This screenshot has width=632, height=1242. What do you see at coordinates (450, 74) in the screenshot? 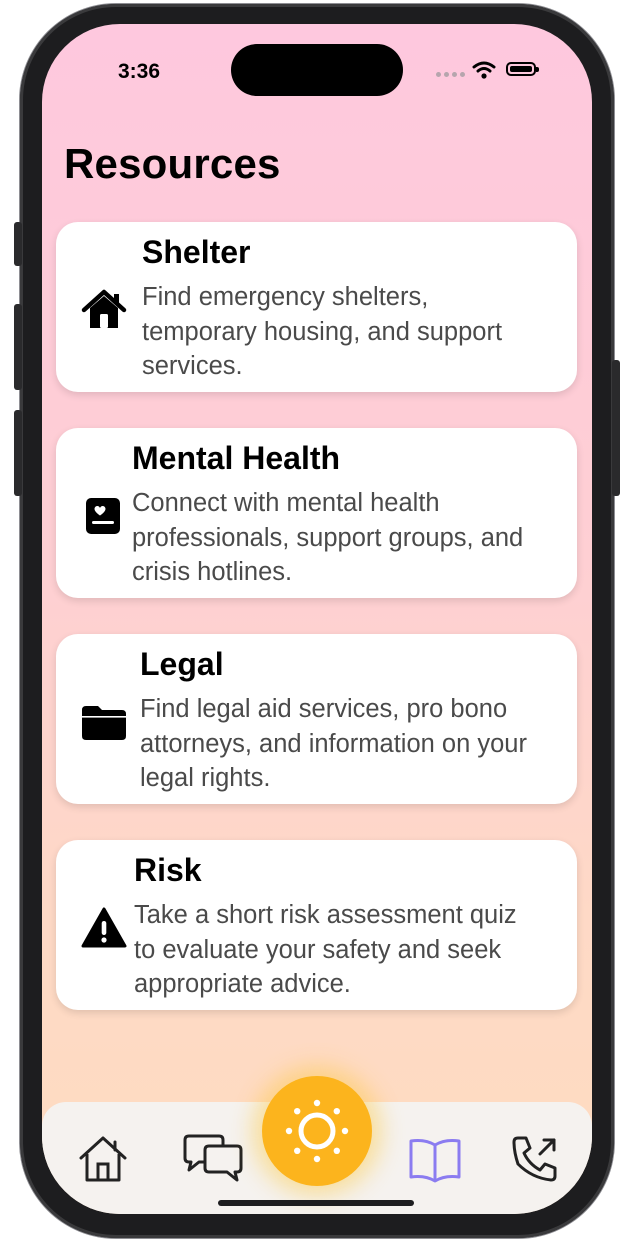
I see `cellular-signal-icon` at bounding box center [450, 74].